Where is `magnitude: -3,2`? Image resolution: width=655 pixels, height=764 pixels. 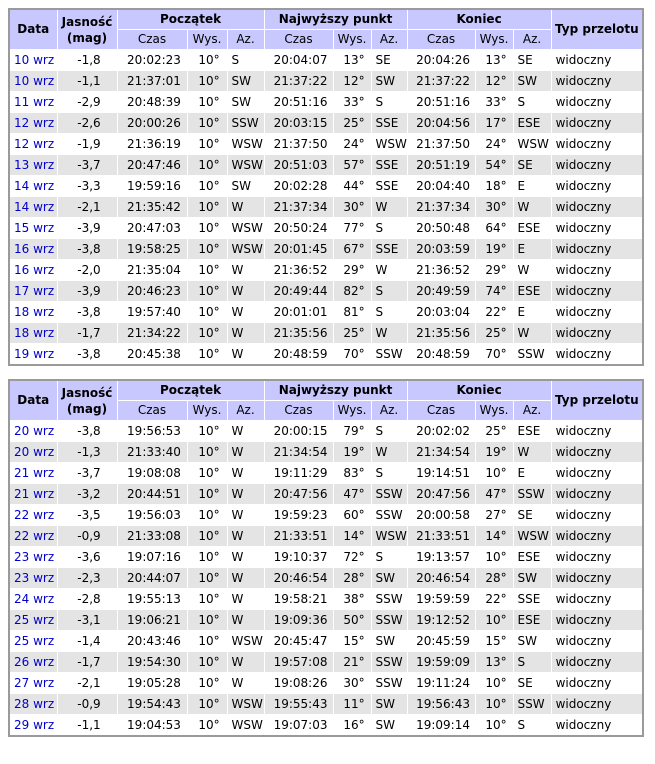
magnitude: -3,2 is located at coordinates (87, 494).